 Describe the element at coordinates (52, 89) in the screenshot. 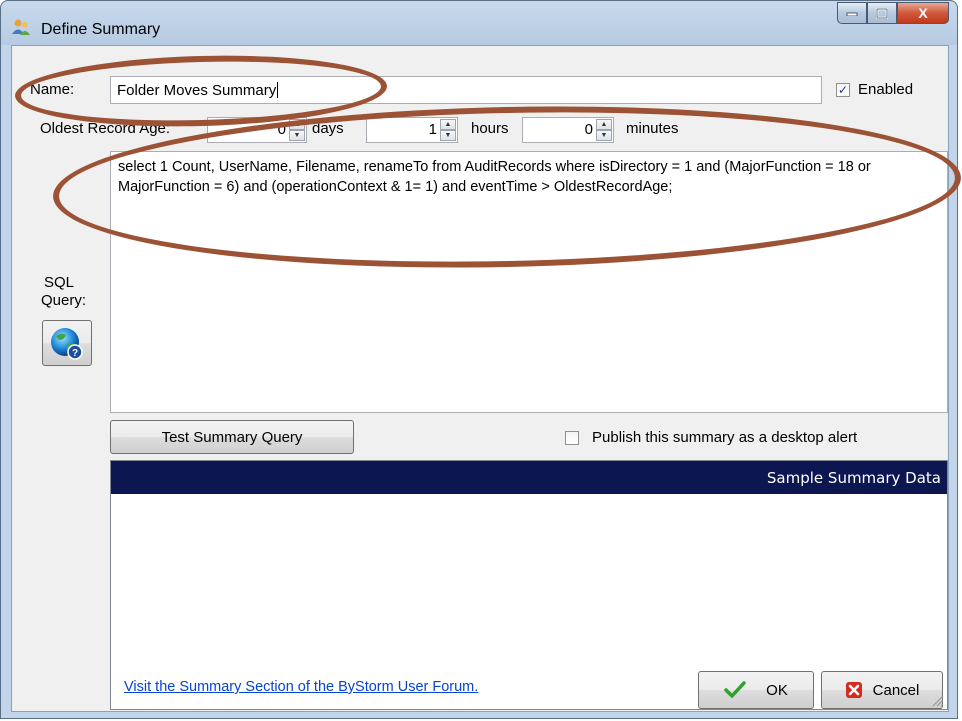

I see `name-label: Name:` at that location.